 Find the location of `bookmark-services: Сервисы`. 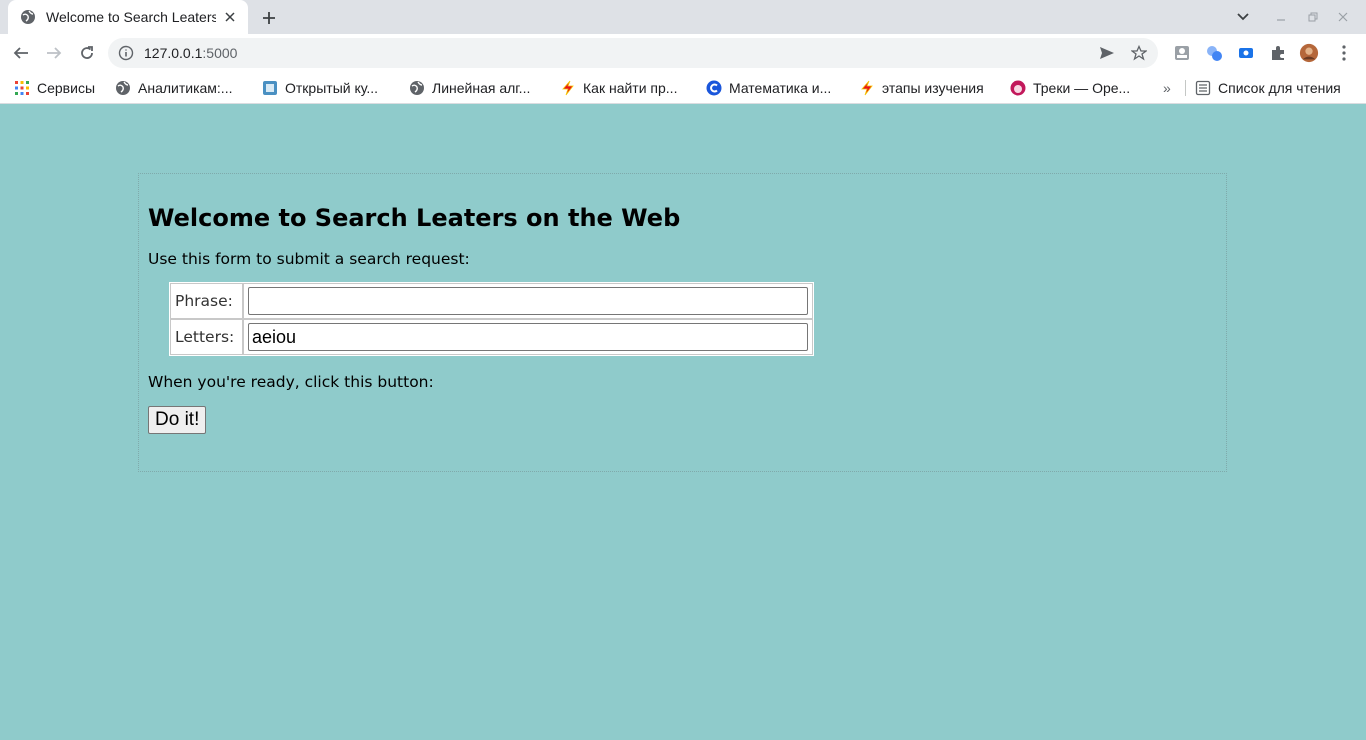

bookmark-services: Сервисы is located at coordinates (54, 88).